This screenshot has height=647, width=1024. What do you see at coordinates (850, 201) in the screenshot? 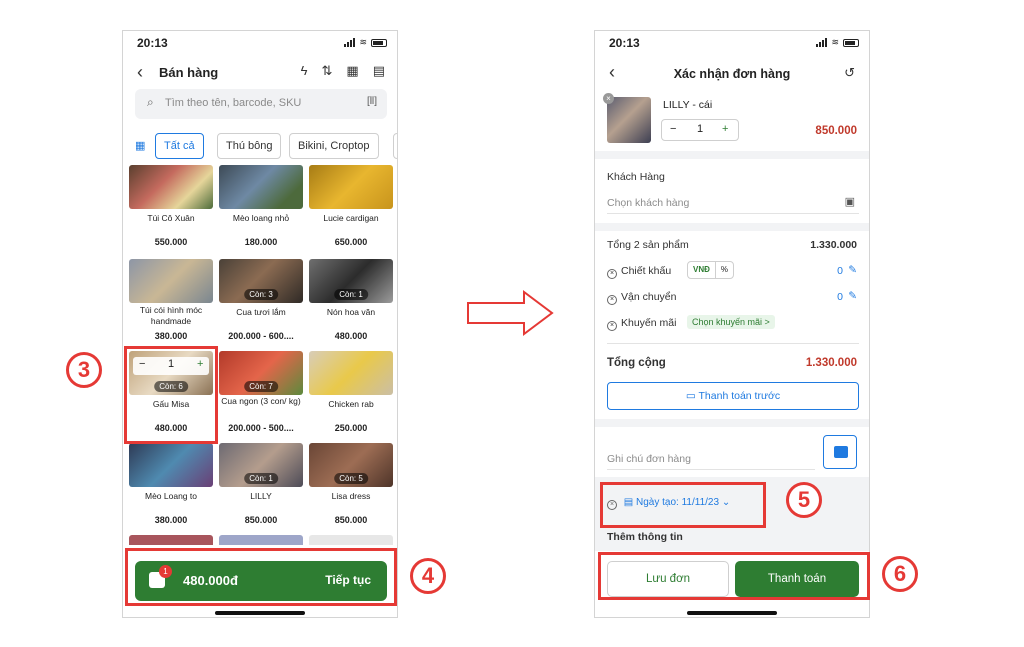
I see `contact-book-icon: ▣` at bounding box center [850, 201].